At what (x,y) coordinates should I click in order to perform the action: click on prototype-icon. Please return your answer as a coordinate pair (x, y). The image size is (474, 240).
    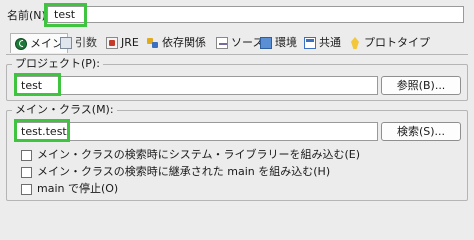
    Looking at the image, I should click on (355, 43).